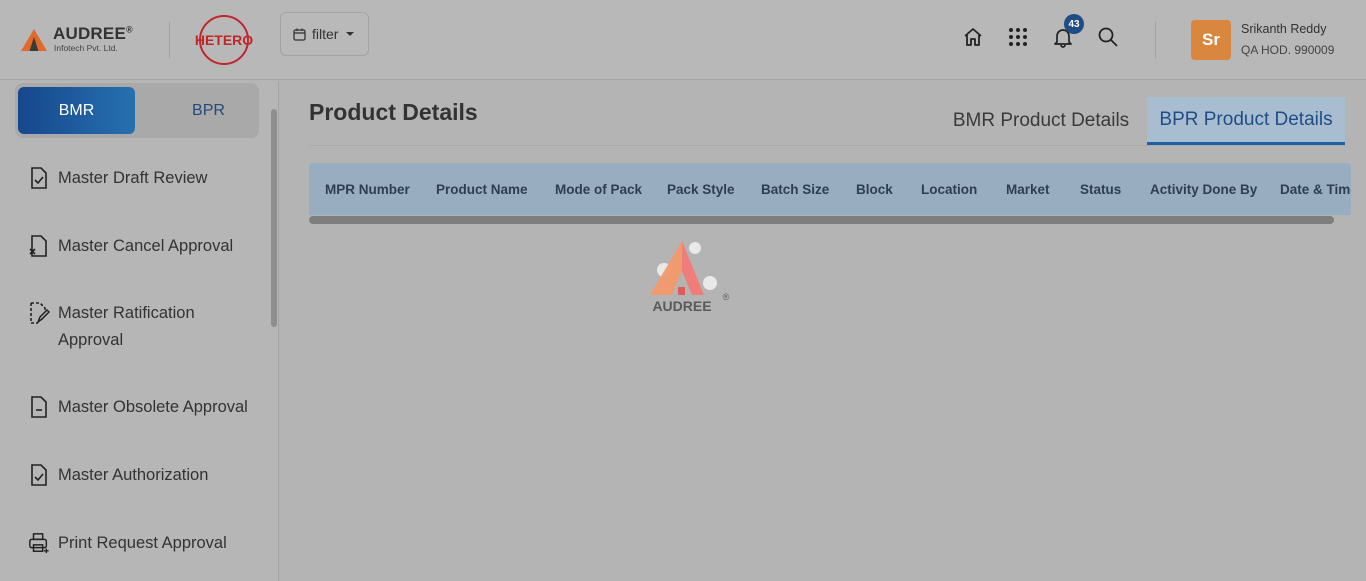  Describe the element at coordinates (142, 543) in the screenshot. I see `sidebar-item-label: Print Request Approval` at that location.